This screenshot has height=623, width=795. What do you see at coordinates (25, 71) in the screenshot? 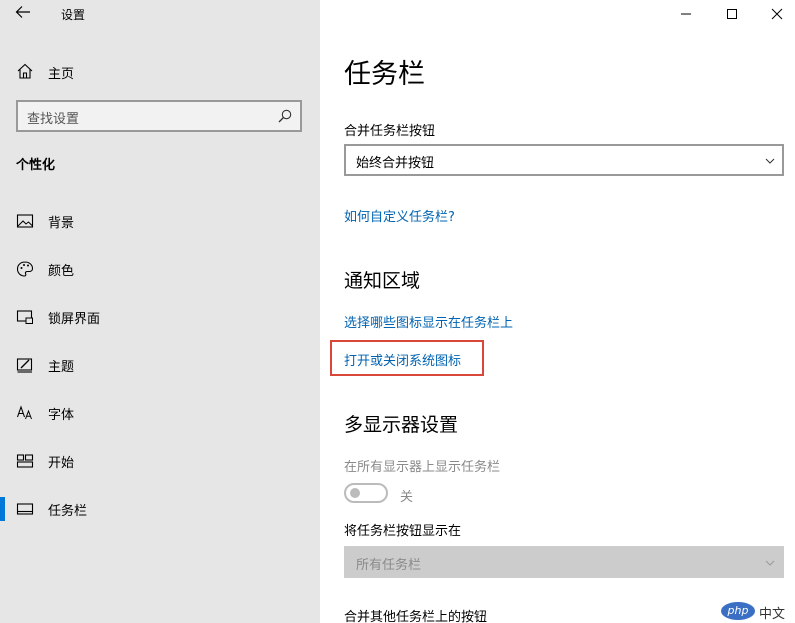
I see `home-icon` at bounding box center [25, 71].